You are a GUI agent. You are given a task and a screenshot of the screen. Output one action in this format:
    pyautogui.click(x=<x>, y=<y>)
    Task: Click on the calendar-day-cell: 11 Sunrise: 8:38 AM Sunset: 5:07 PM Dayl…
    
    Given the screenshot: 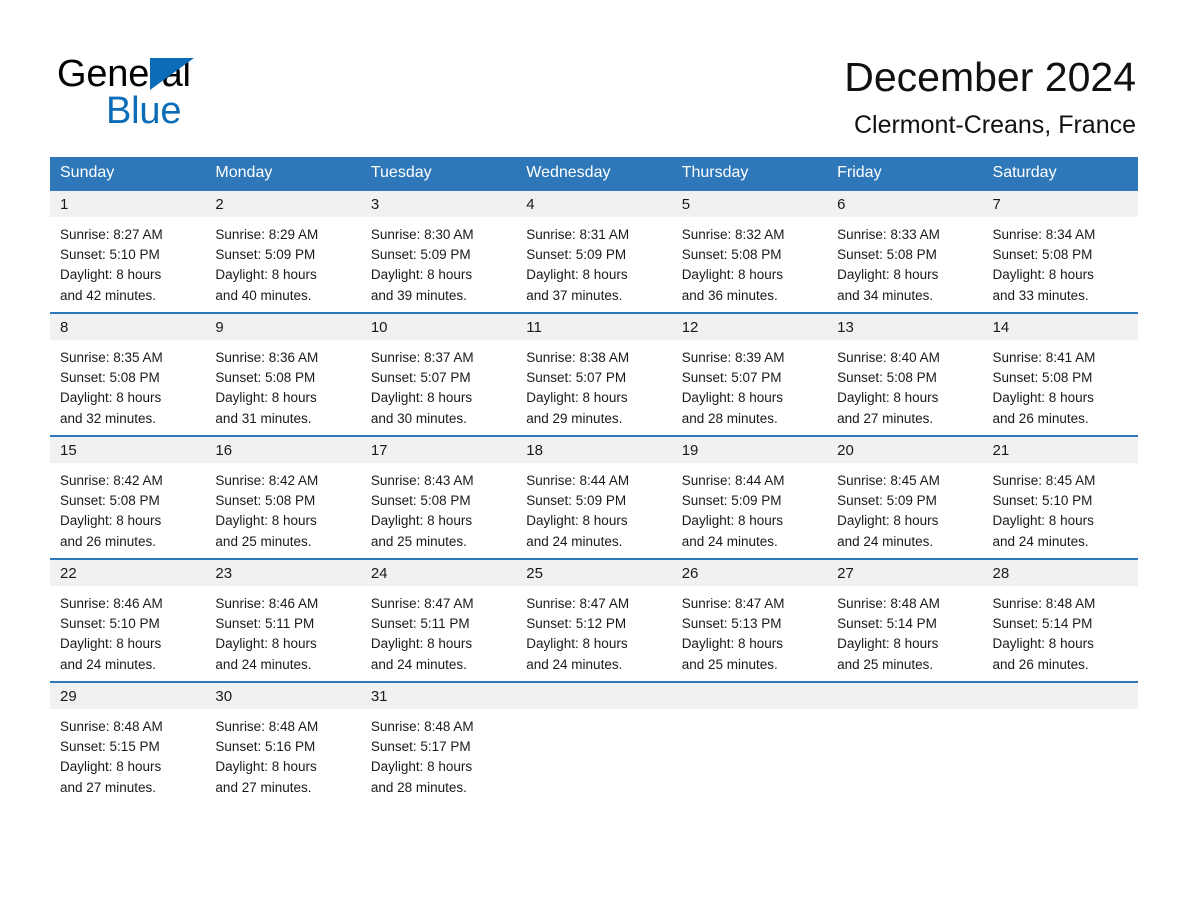 What is the action you would take?
    pyautogui.click(x=594, y=374)
    